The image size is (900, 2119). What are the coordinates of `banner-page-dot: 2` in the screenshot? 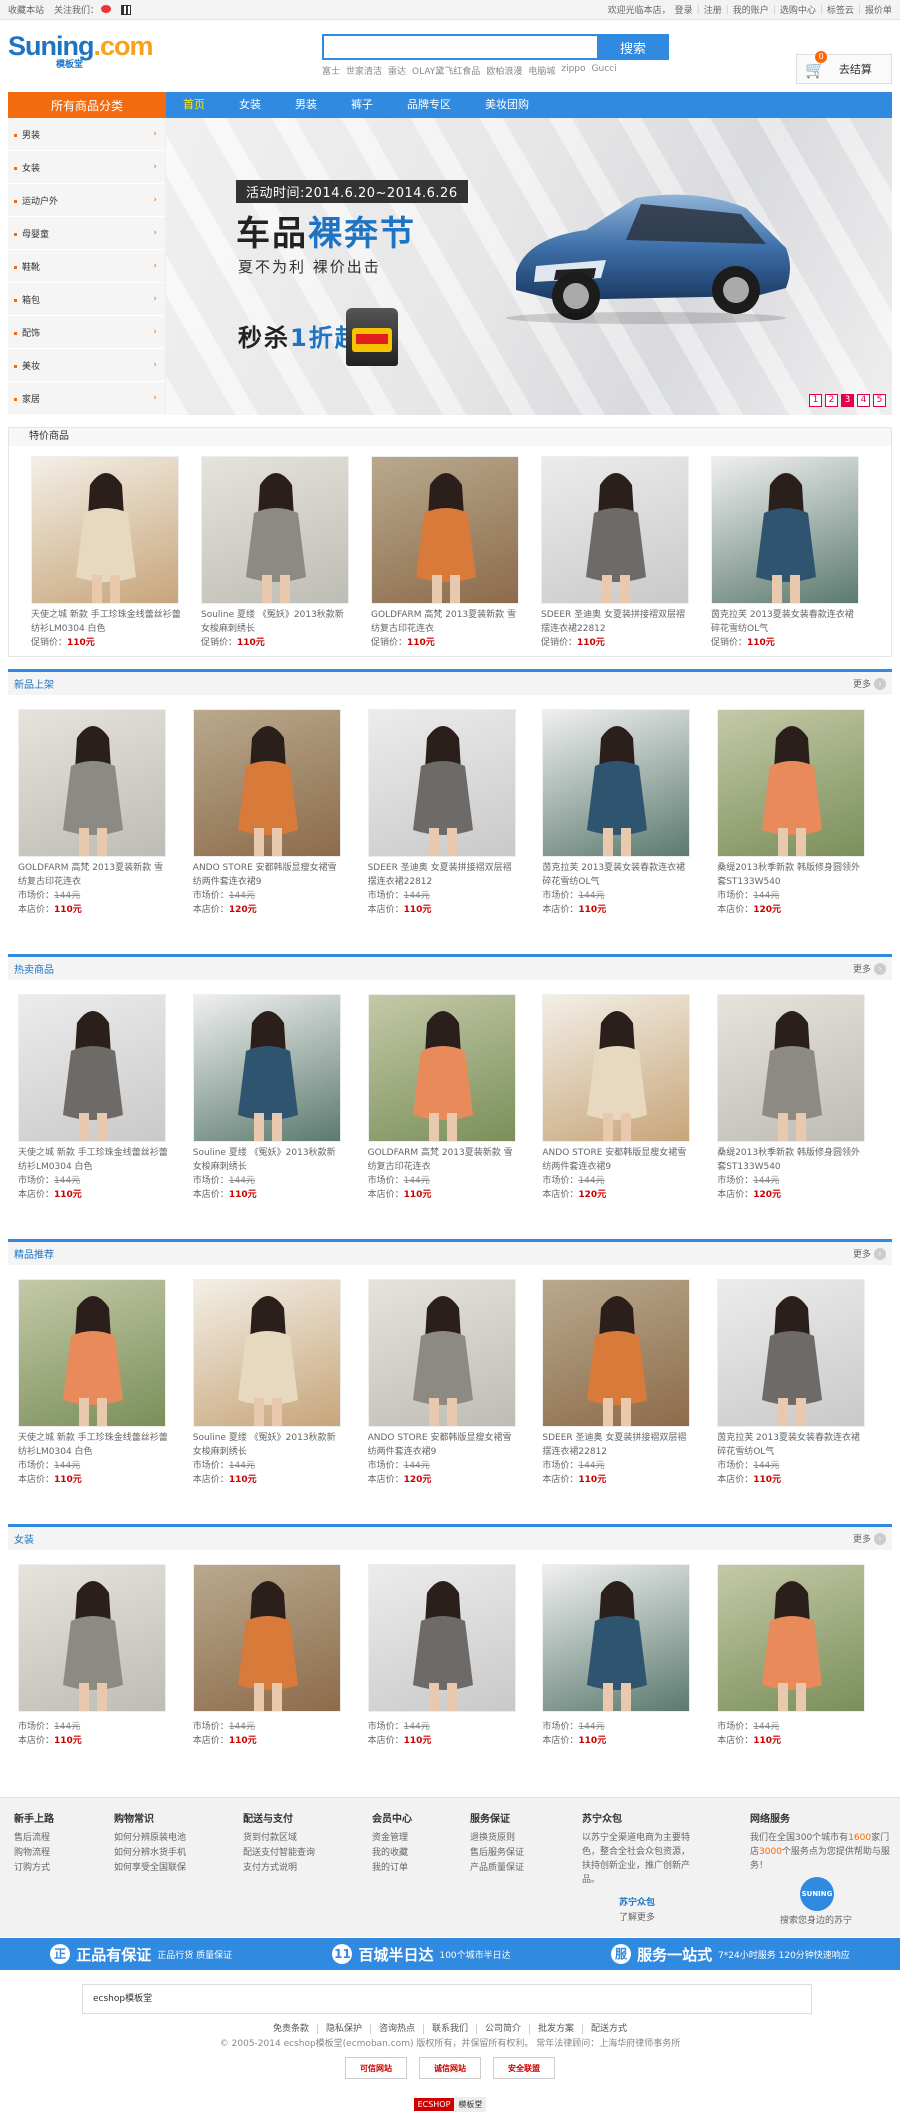 It's located at (831, 400).